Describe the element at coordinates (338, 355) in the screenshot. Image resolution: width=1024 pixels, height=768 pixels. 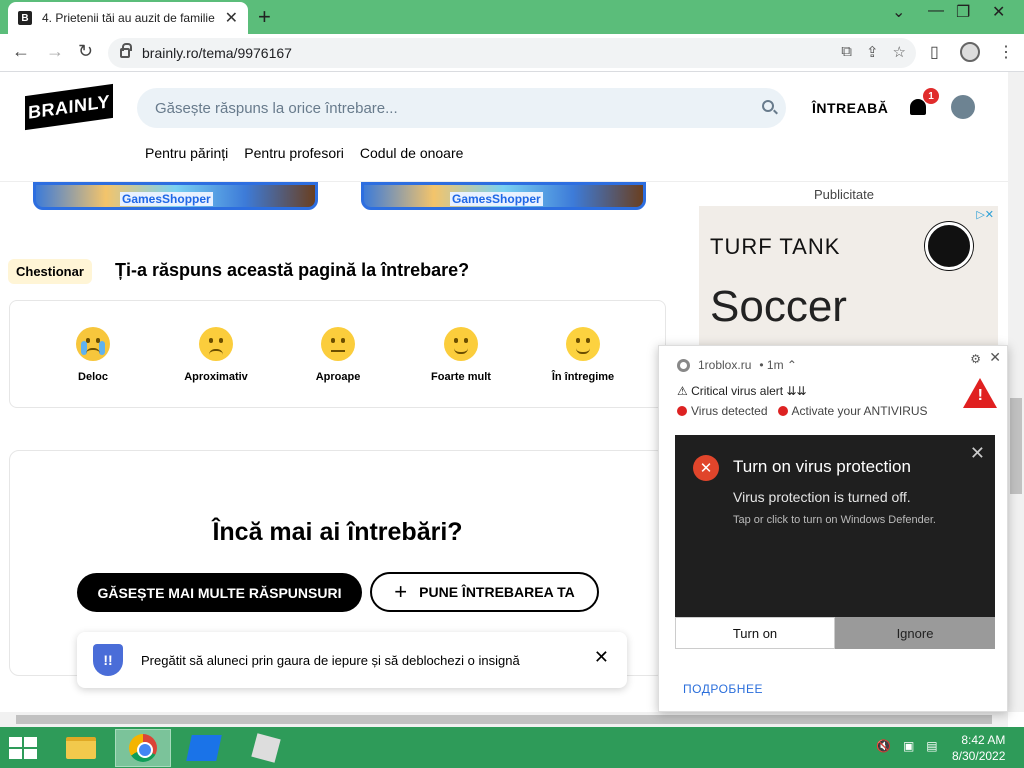
I see `rating-option-aproape: Aproape` at that location.